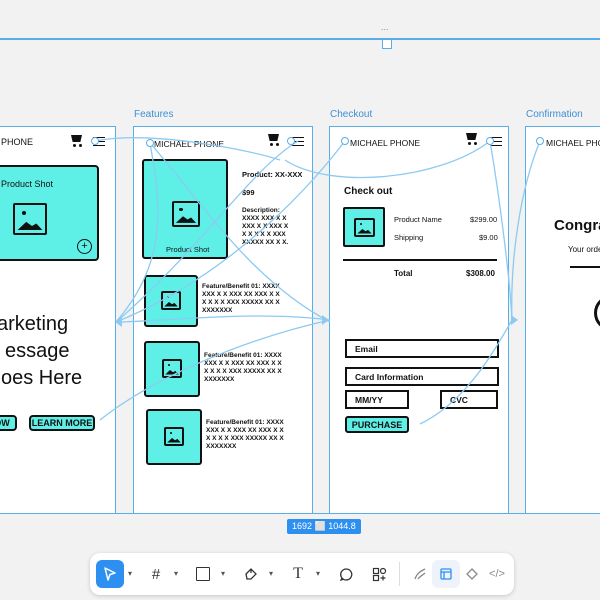  I want to click on pen-icon, so click(251, 574).